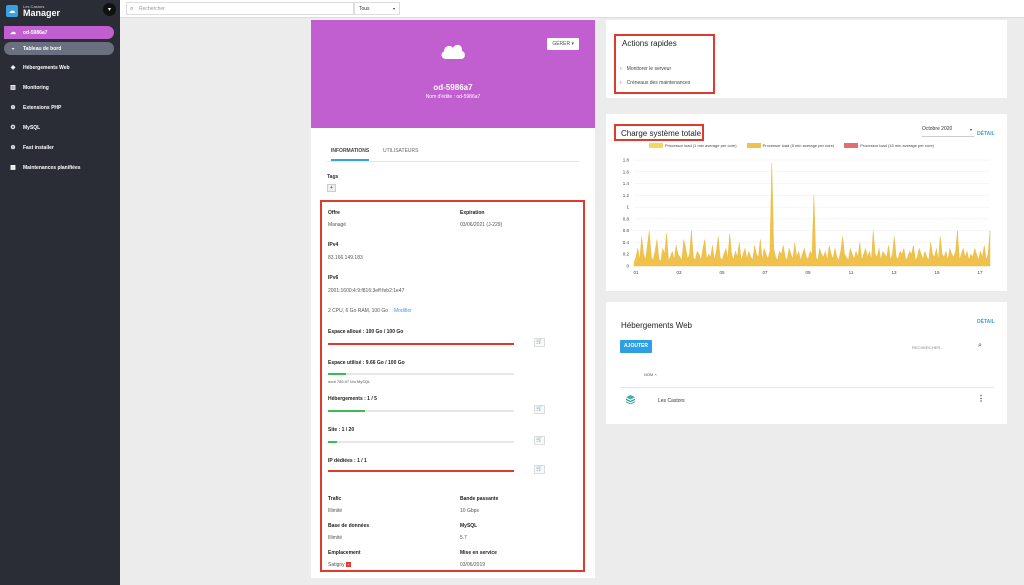 This screenshot has height=585, width=1024. What do you see at coordinates (636, 346) in the screenshot?
I see `add-hosting-button: AJOUTER` at bounding box center [636, 346].